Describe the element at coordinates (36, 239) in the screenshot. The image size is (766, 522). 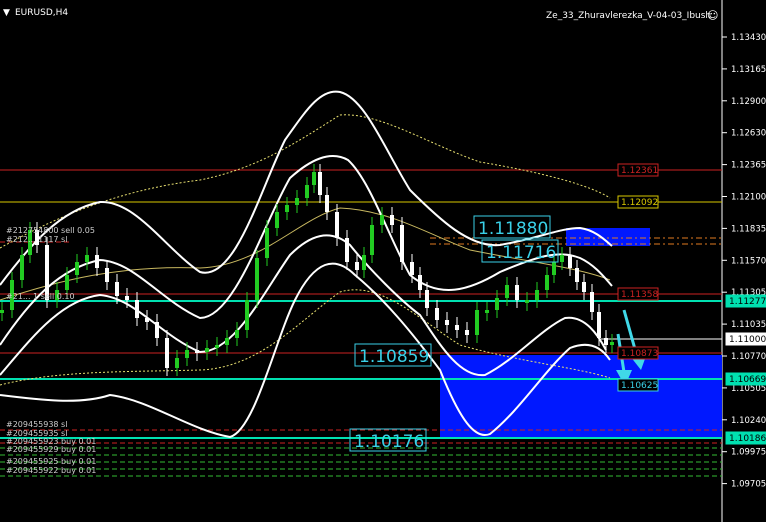
I see `order-label-sl-1: #212... 1117 sl` at that location.